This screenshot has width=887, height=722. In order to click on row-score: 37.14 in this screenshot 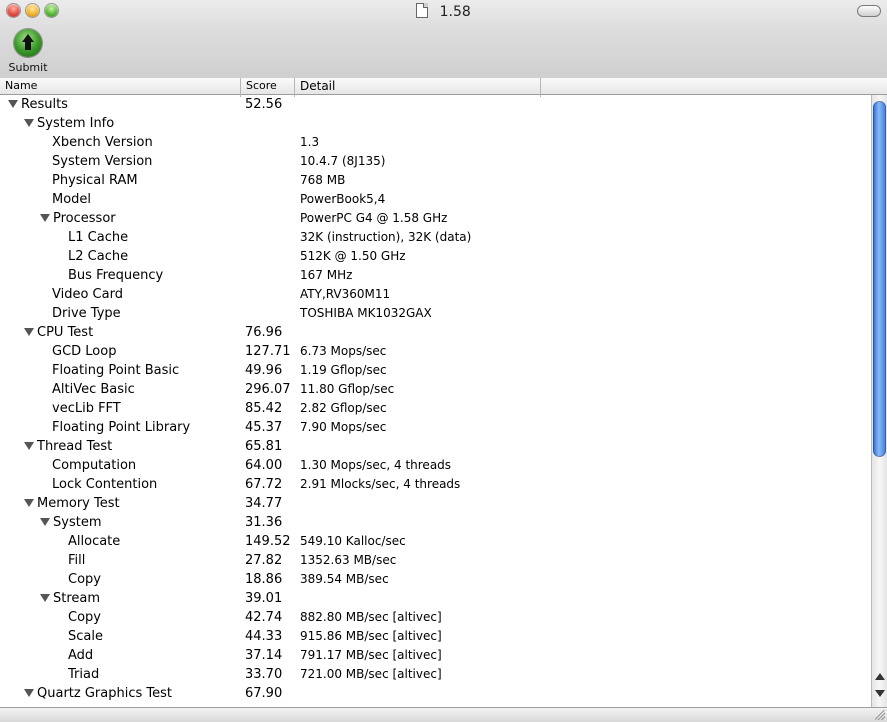, I will do `click(264, 655)`.